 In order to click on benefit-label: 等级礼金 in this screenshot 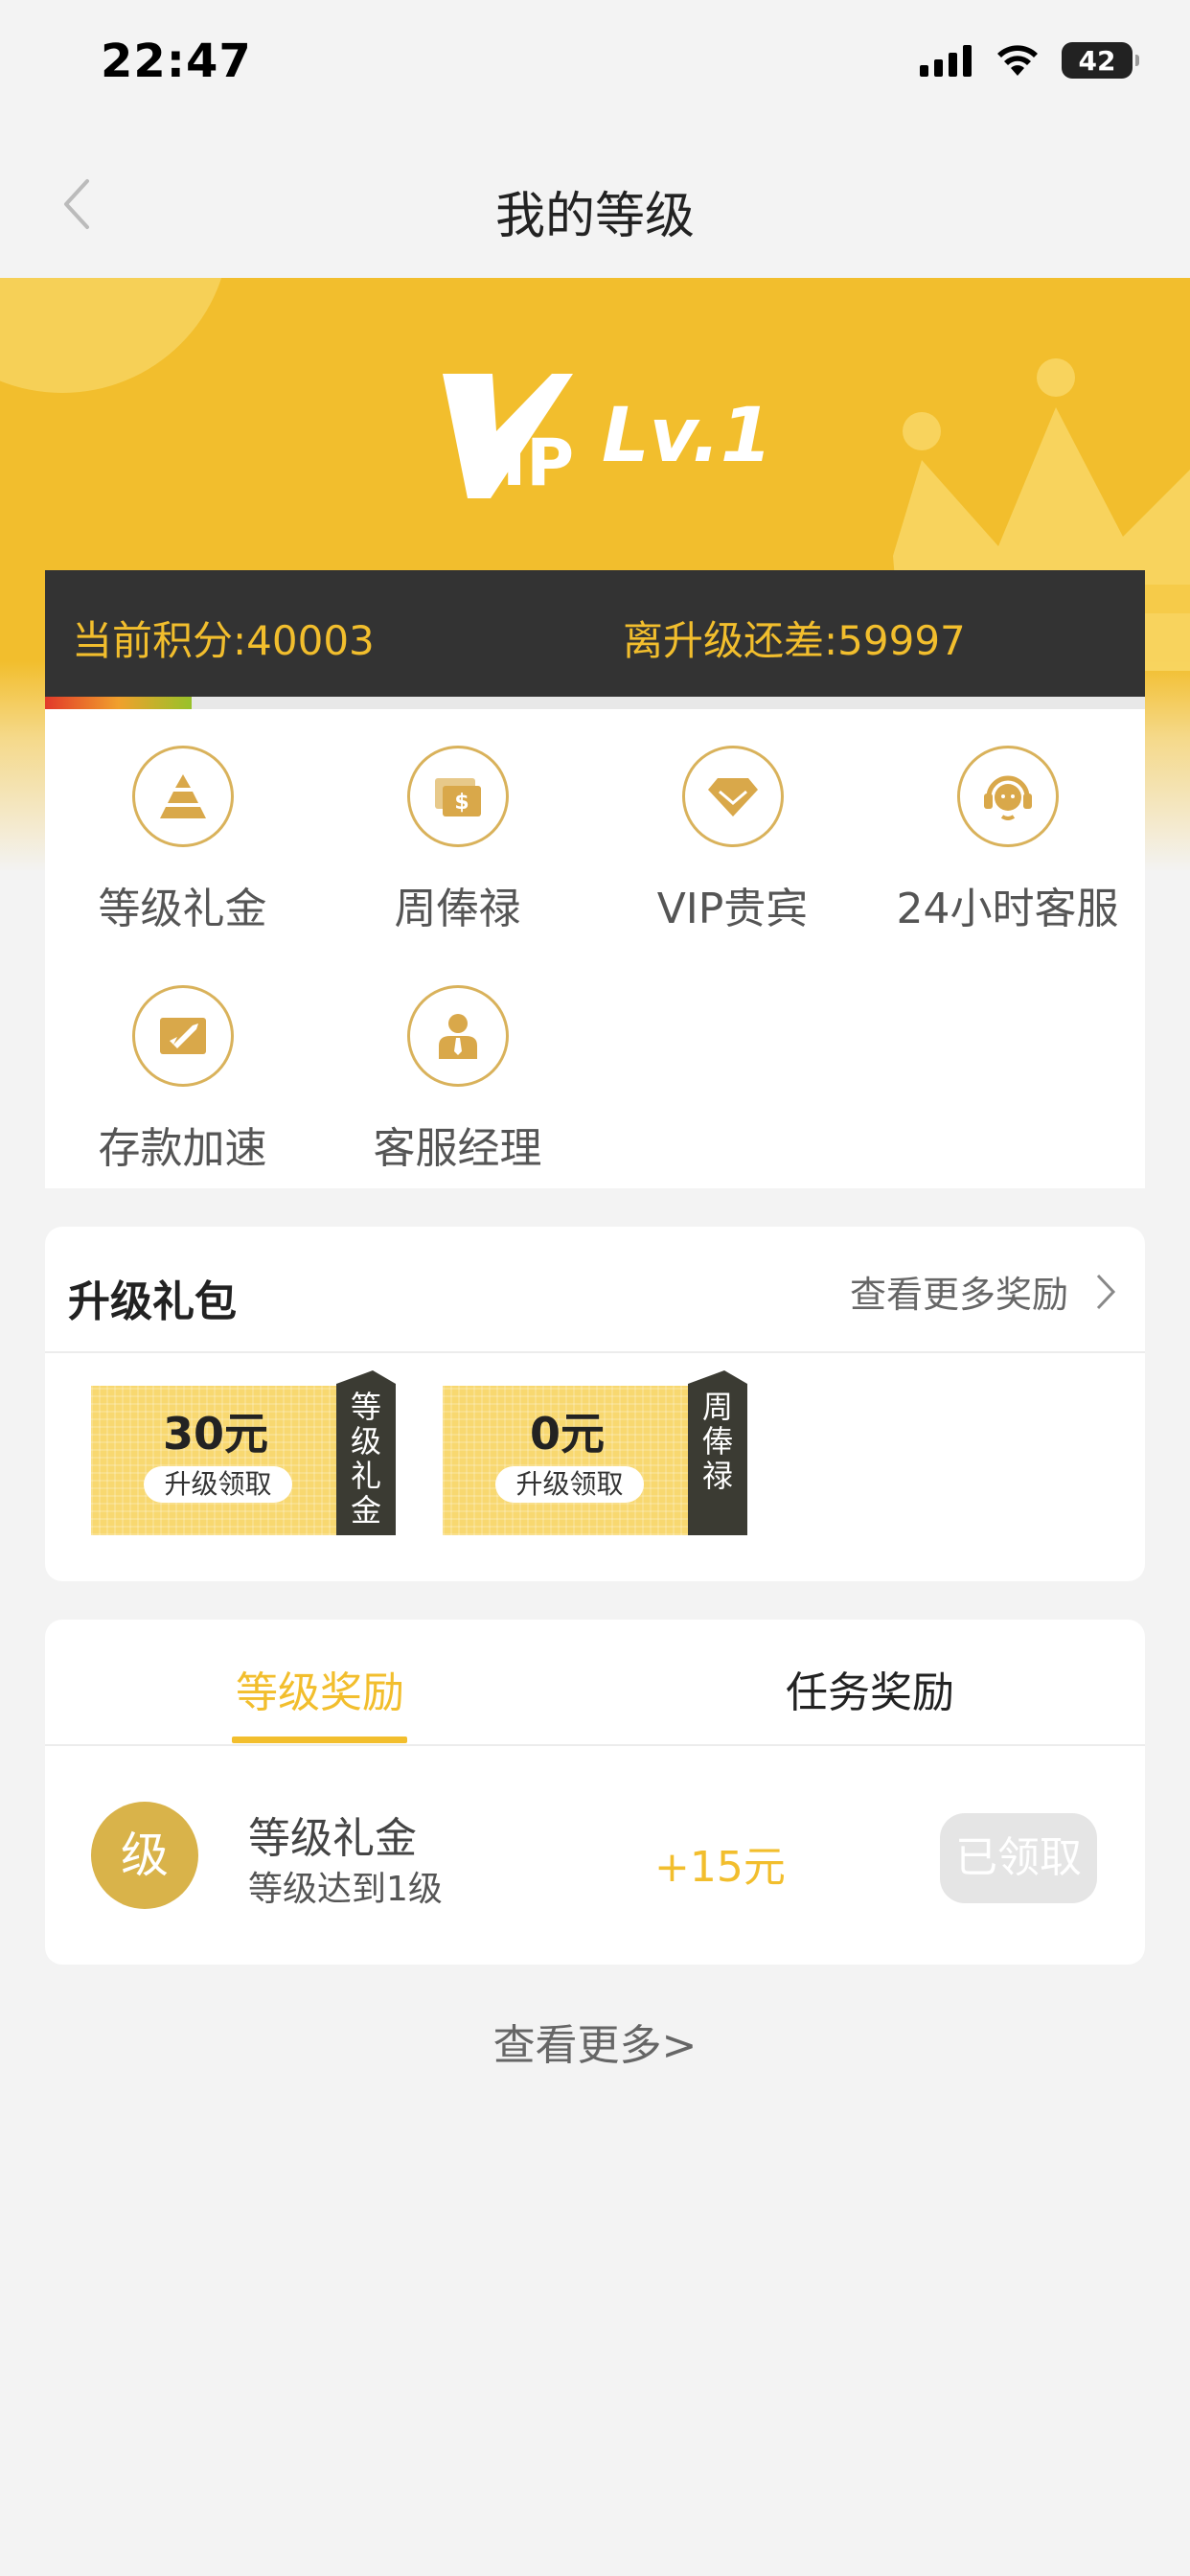, I will do `click(183, 909)`.